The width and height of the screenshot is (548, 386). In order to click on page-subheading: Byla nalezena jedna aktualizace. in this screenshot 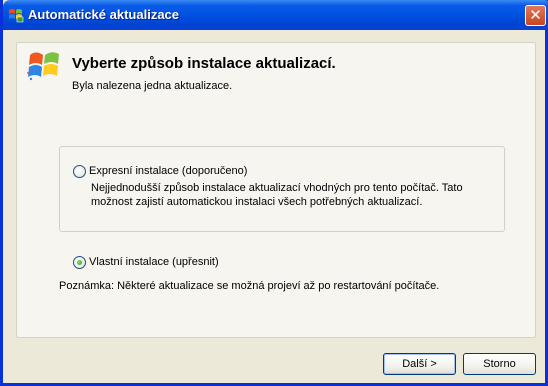, I will do `click(152, 86)`.